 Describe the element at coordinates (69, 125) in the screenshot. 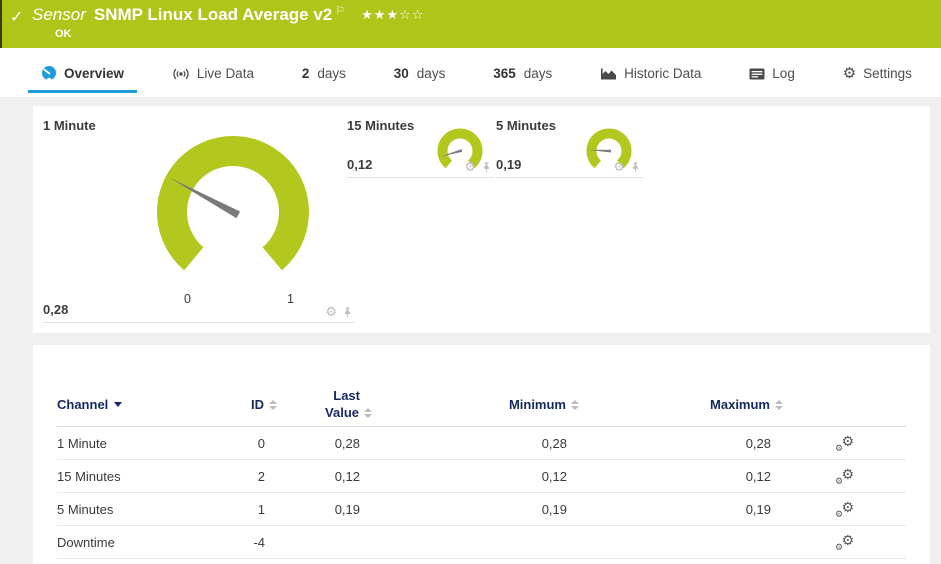

I see `gauge-title: 1 Minute` at that location.